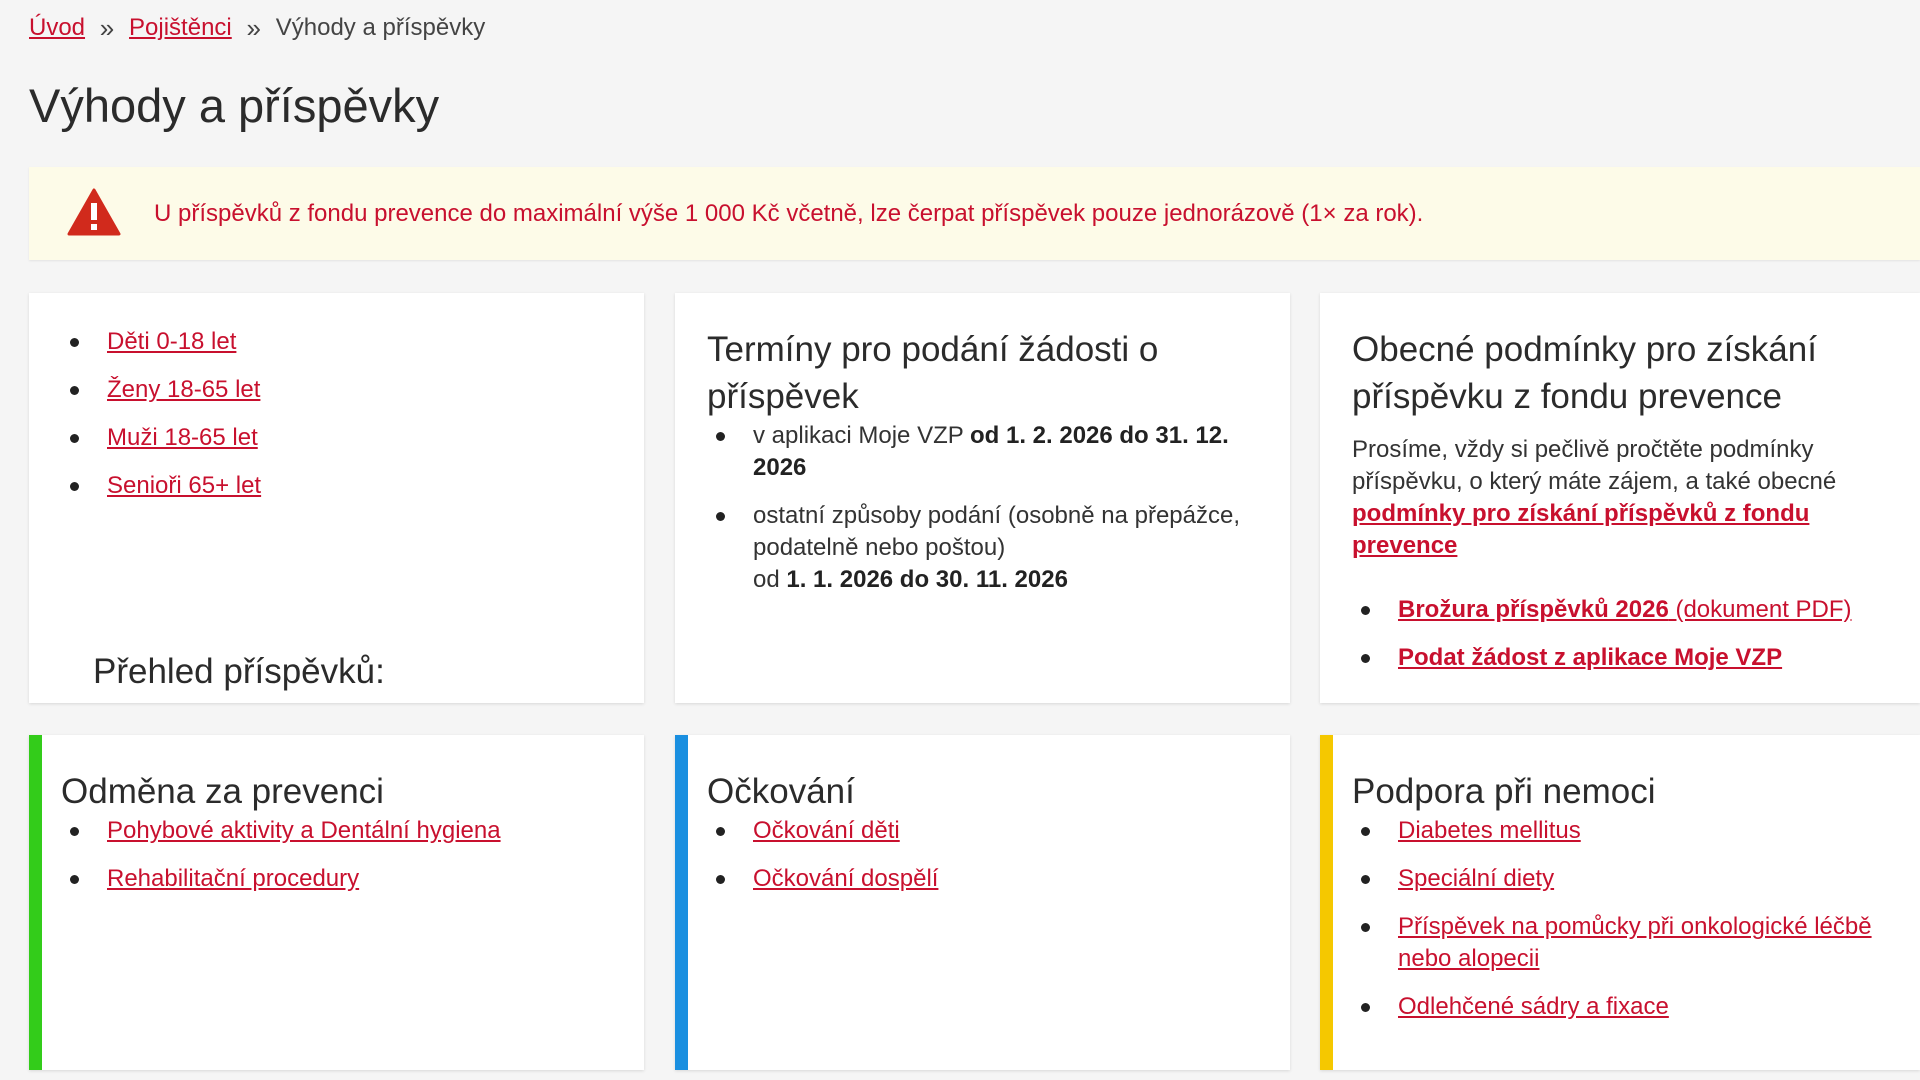  Describe the element at coordinates (1504, 791) in the screenshot. I see `card-title: Podpora při nemoci` at that location.